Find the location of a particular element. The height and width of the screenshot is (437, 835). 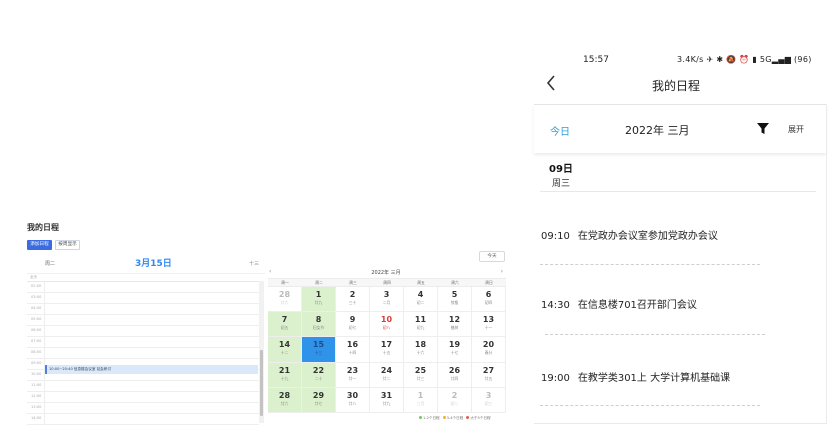

hour-row: 02:00 is located at coordinates (143, 287).